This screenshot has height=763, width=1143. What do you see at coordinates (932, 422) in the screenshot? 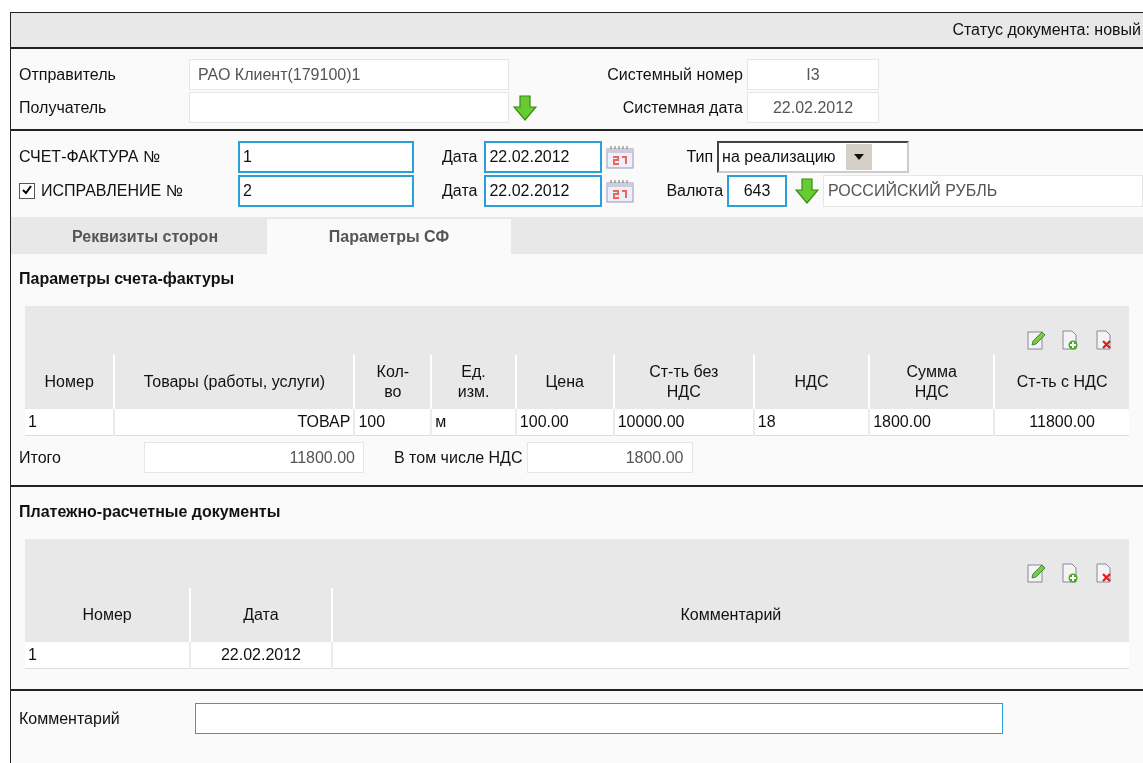
I see `table-cell: 1800.00` at bounding box center [932, 422].